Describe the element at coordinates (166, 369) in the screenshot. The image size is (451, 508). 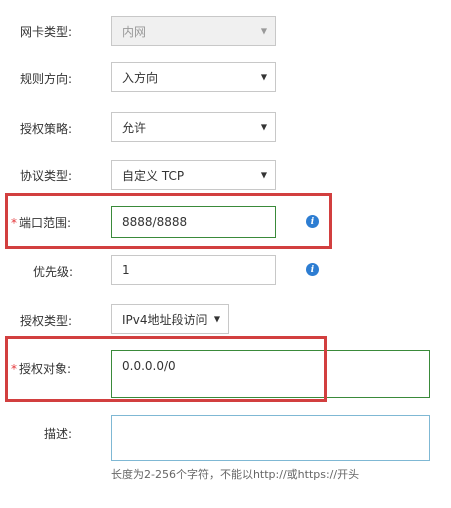
I see `highlight-box-auth-object` at that location.